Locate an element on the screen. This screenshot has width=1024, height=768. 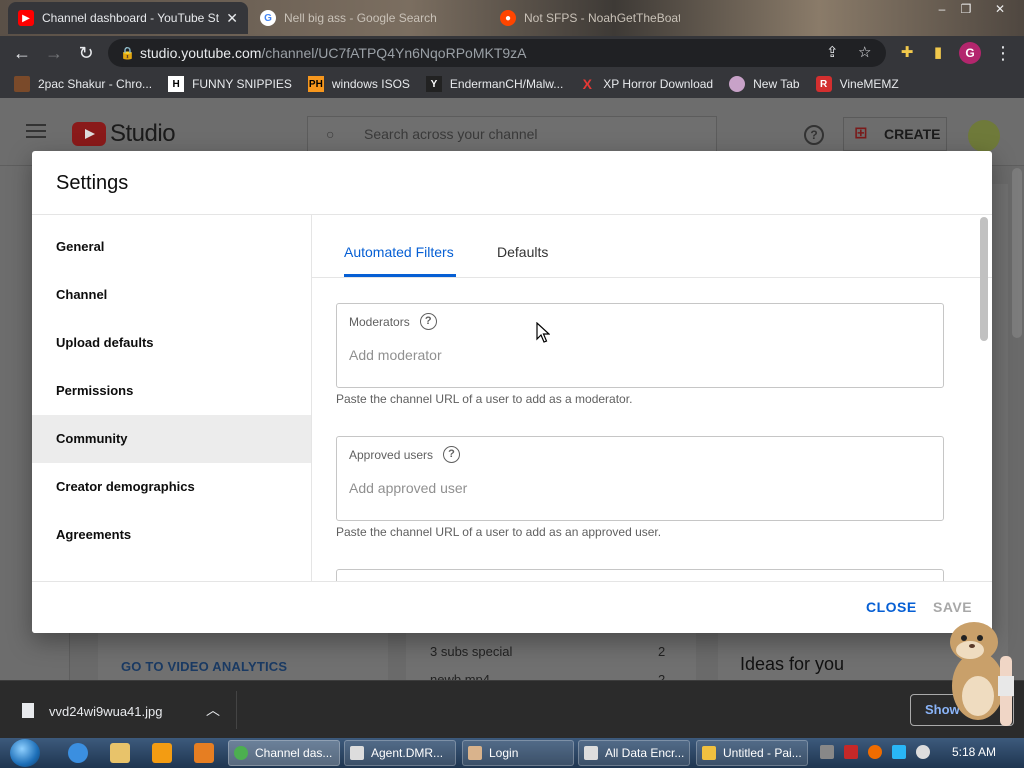
settings-nav-upload-defaults: Upload defaults is located at coordinates (171, 343).